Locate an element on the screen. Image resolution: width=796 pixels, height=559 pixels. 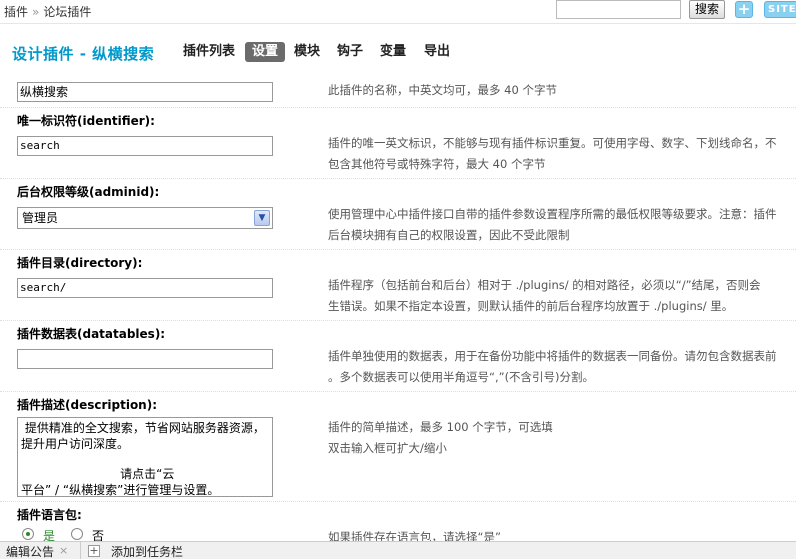
adminid-desc-line2: 后台模块拥有自己的权限设置，因此不受此限制 is located at coordinates (449, 235).